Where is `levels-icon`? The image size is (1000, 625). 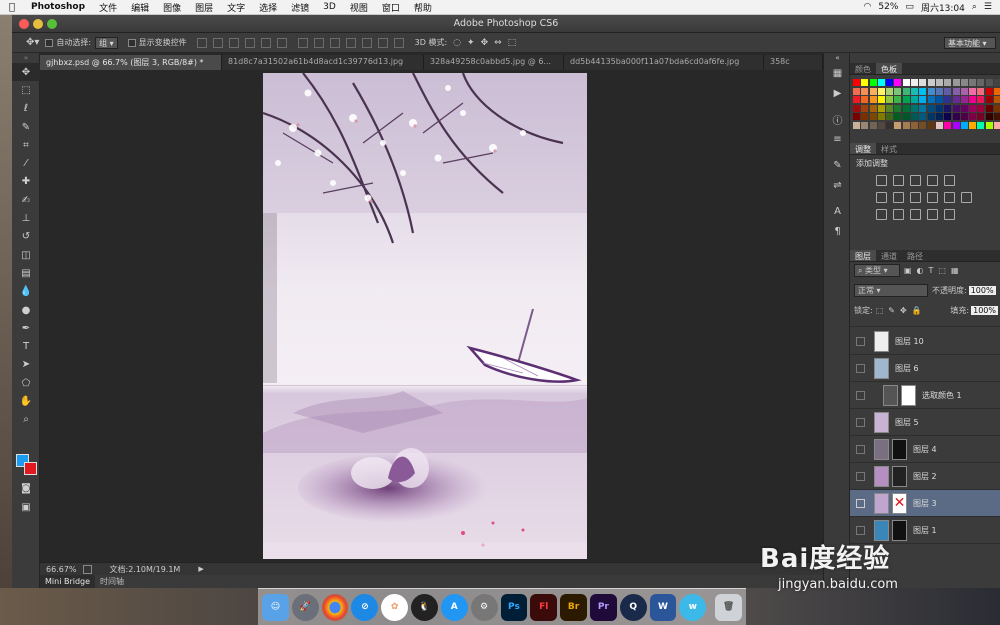
levels-icon is located at coordinates (898, 180).